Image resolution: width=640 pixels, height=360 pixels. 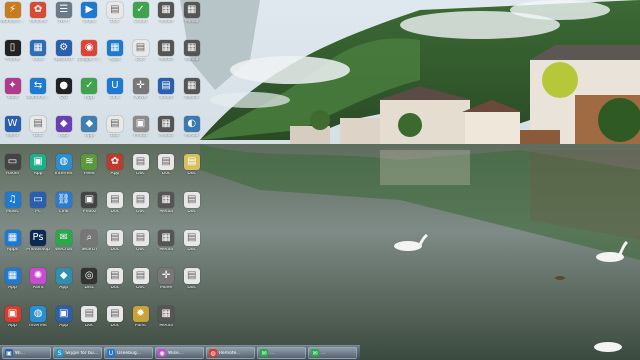 I want to click on desktop-icon: ▦ App, so click(x=12, y=281).